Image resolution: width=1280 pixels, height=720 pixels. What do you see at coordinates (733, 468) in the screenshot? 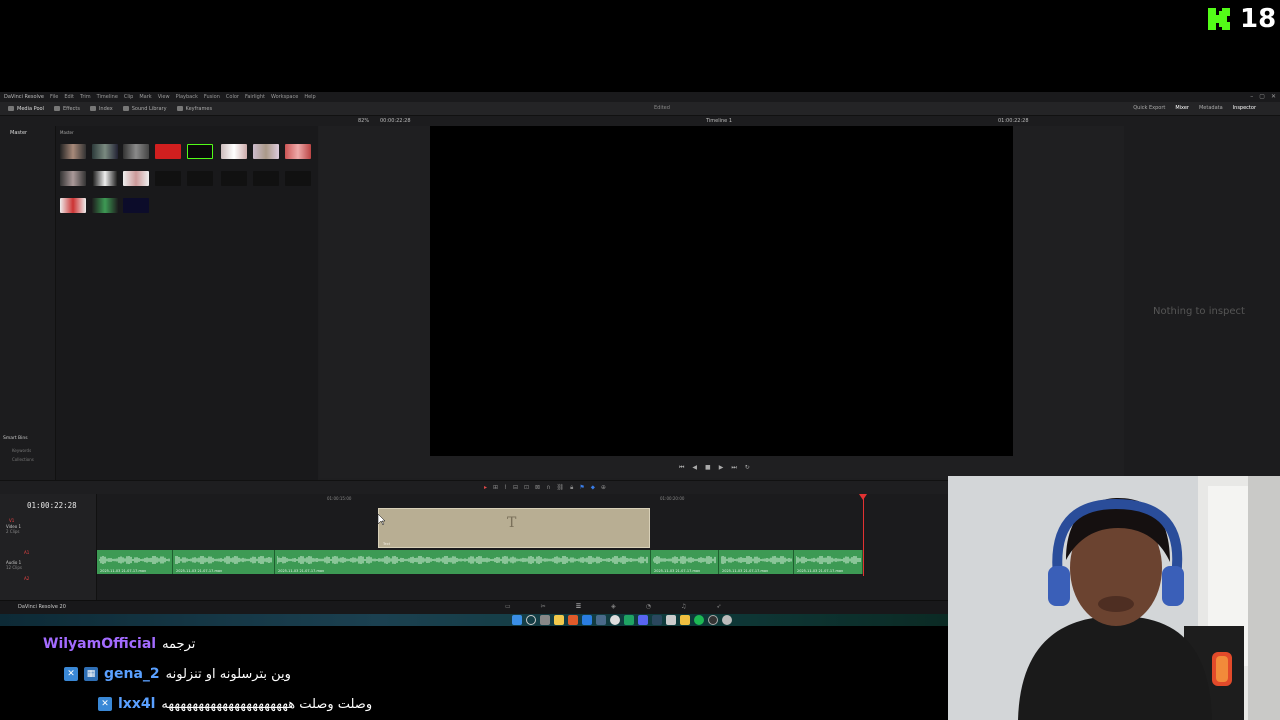
I see `jump-end-icon: ⏭` at bounding box center [733, 468].